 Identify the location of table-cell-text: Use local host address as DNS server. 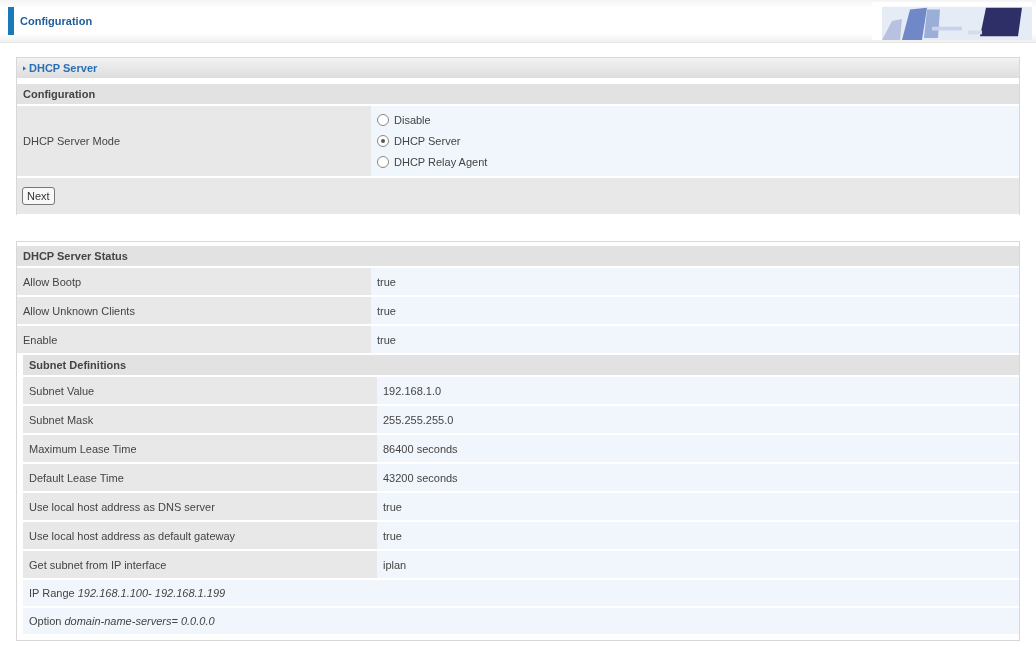
(122, 507).